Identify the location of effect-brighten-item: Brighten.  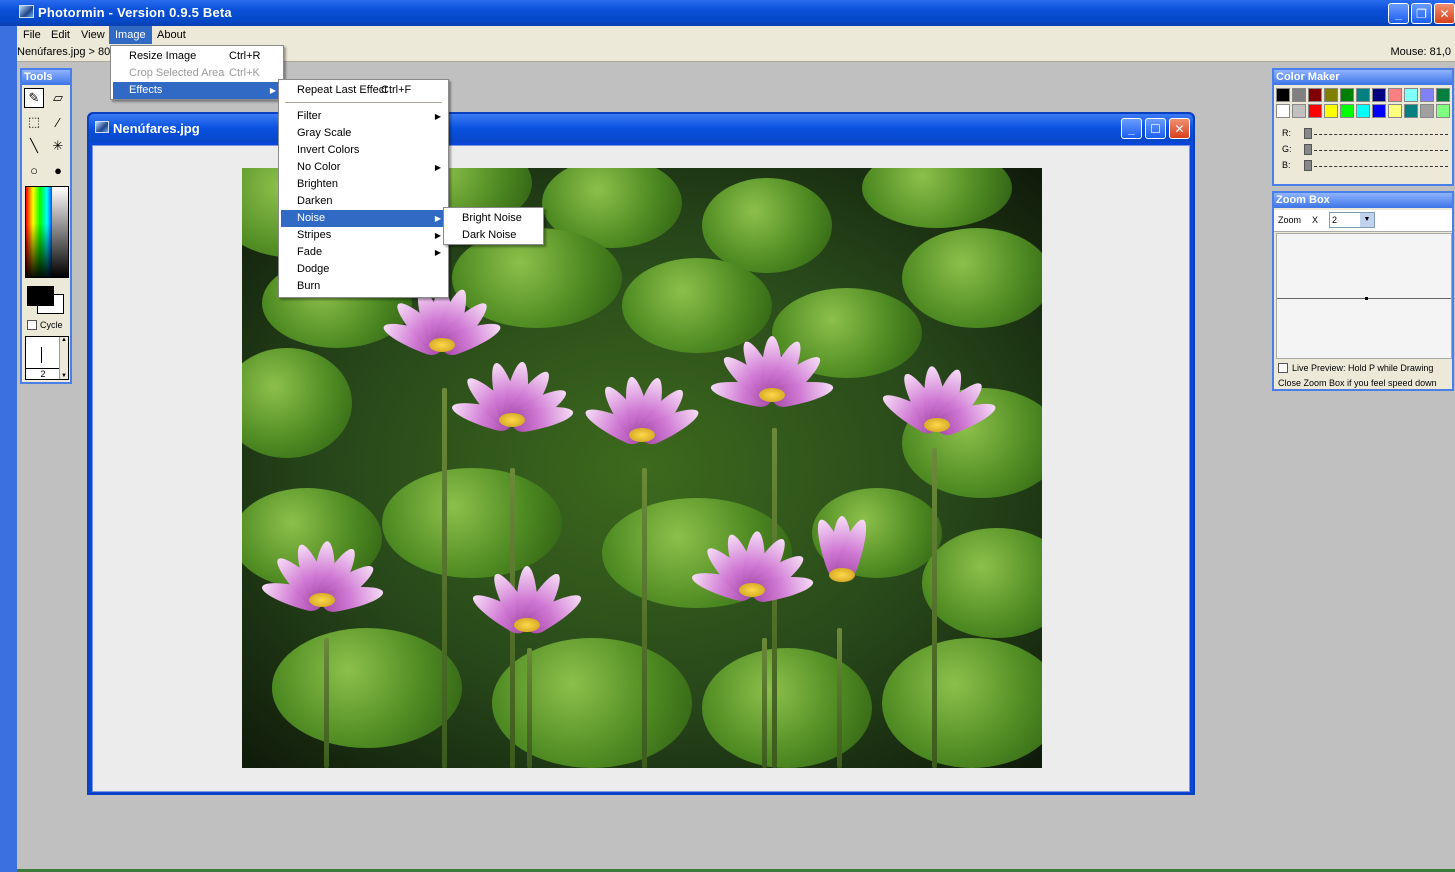
(363, 184).